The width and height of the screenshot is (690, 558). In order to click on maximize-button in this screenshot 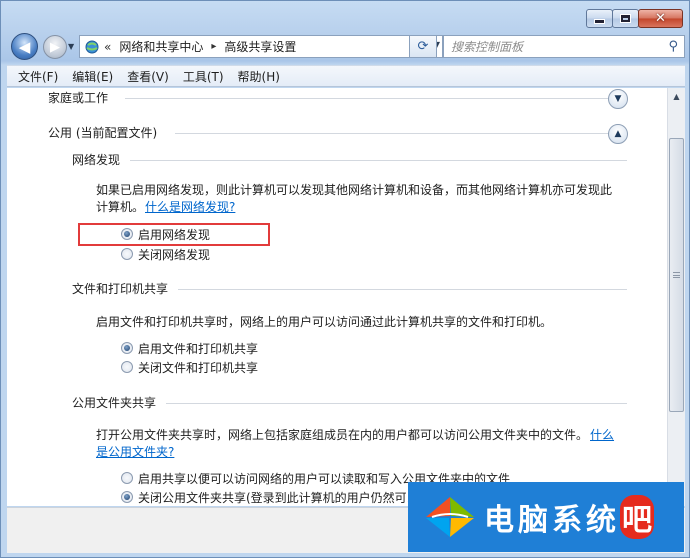, I will do `click(625, 18)`.